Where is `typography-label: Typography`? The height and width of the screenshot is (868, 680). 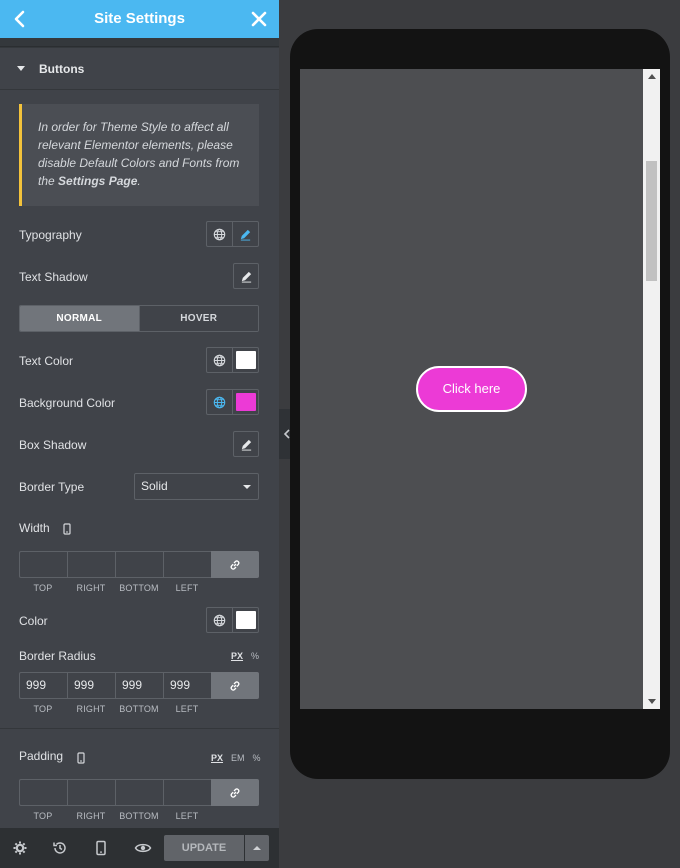 typography-label: Typography is located at coordinates (50, 235).